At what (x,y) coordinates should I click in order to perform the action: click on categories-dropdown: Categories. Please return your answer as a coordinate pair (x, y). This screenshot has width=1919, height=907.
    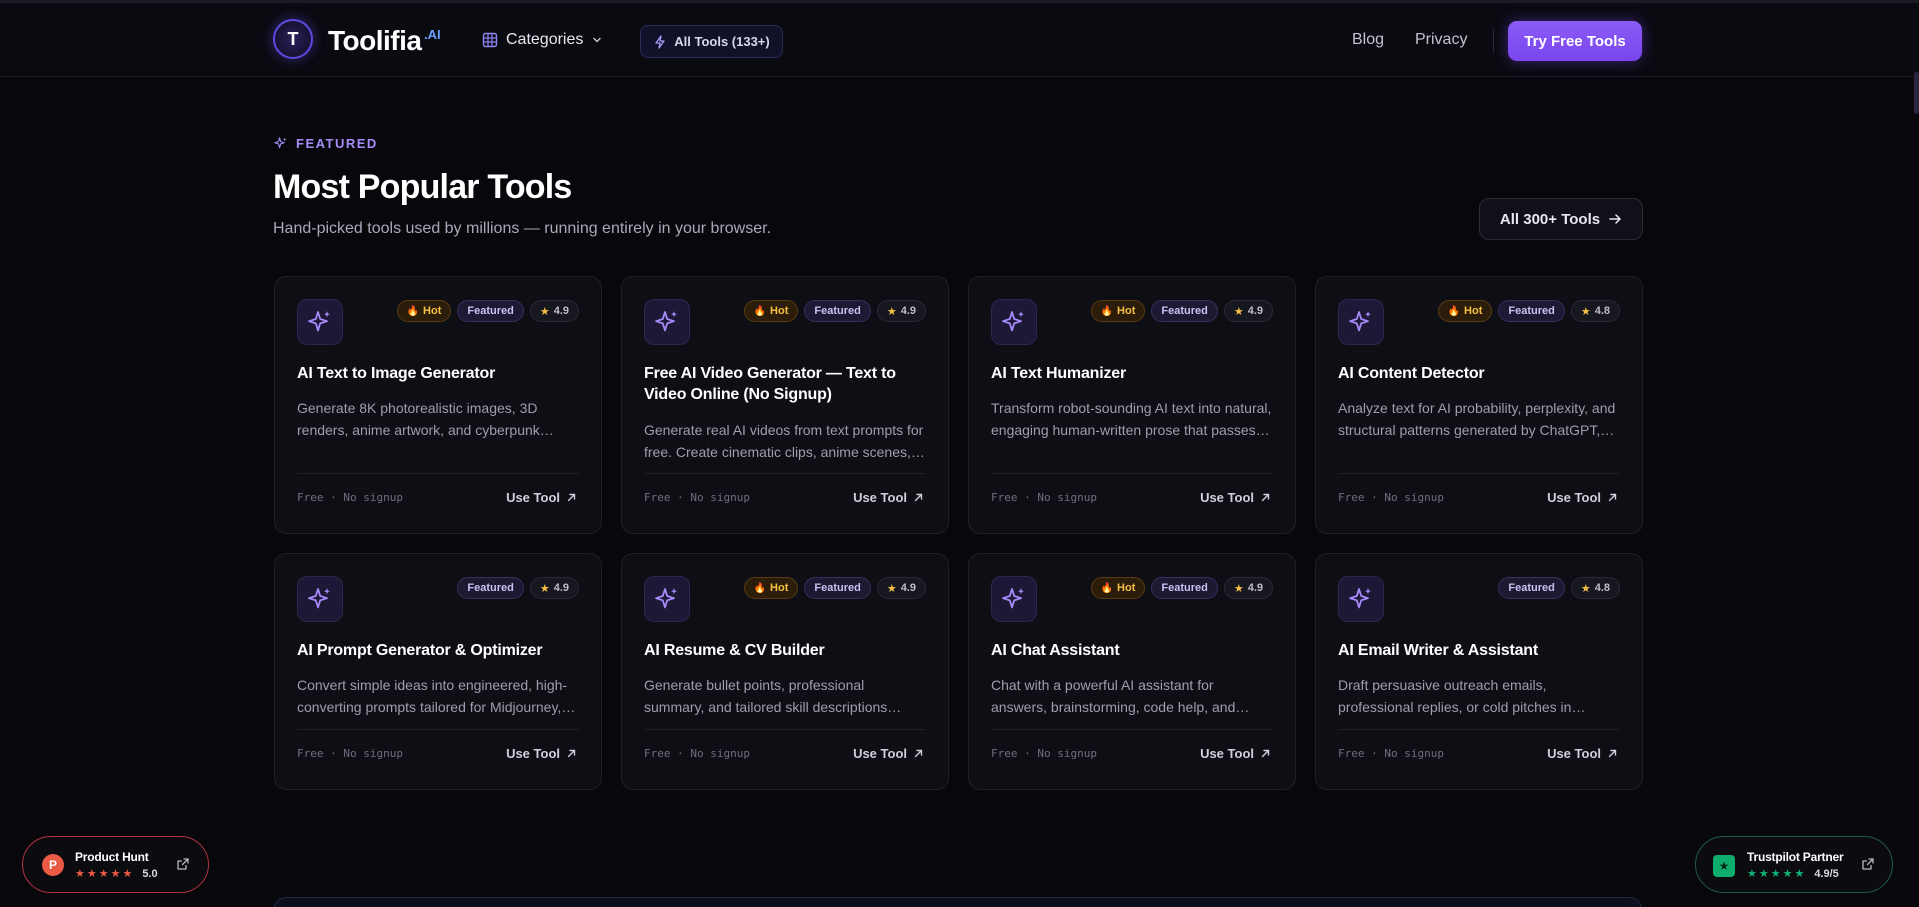
    Looking at the image, I should click on (542, 40).